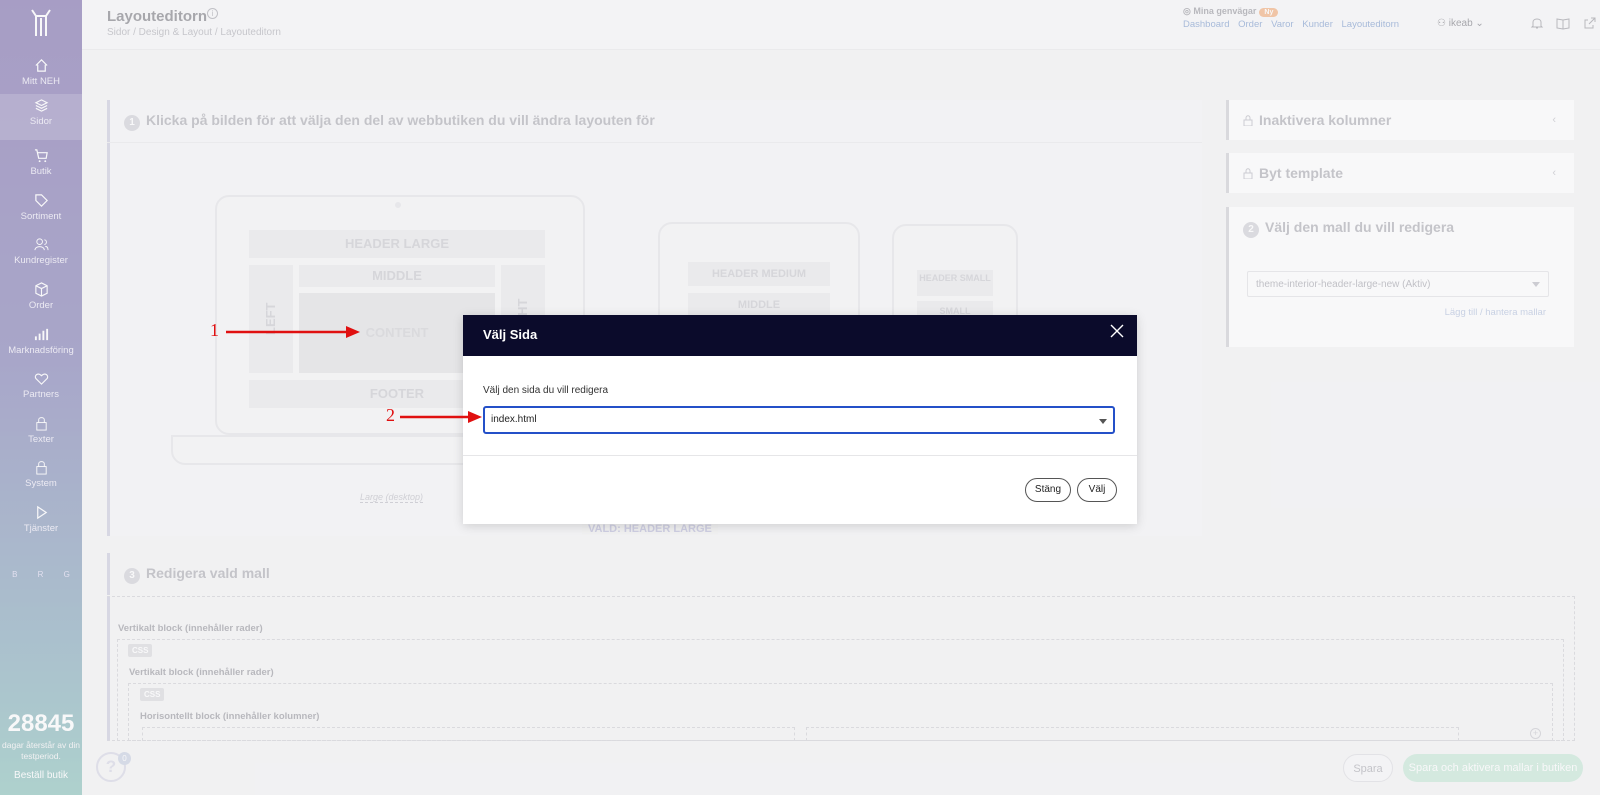 The image size is (1600, 795). I want to click on modal-header: Välj Sida, so click(800, 335).